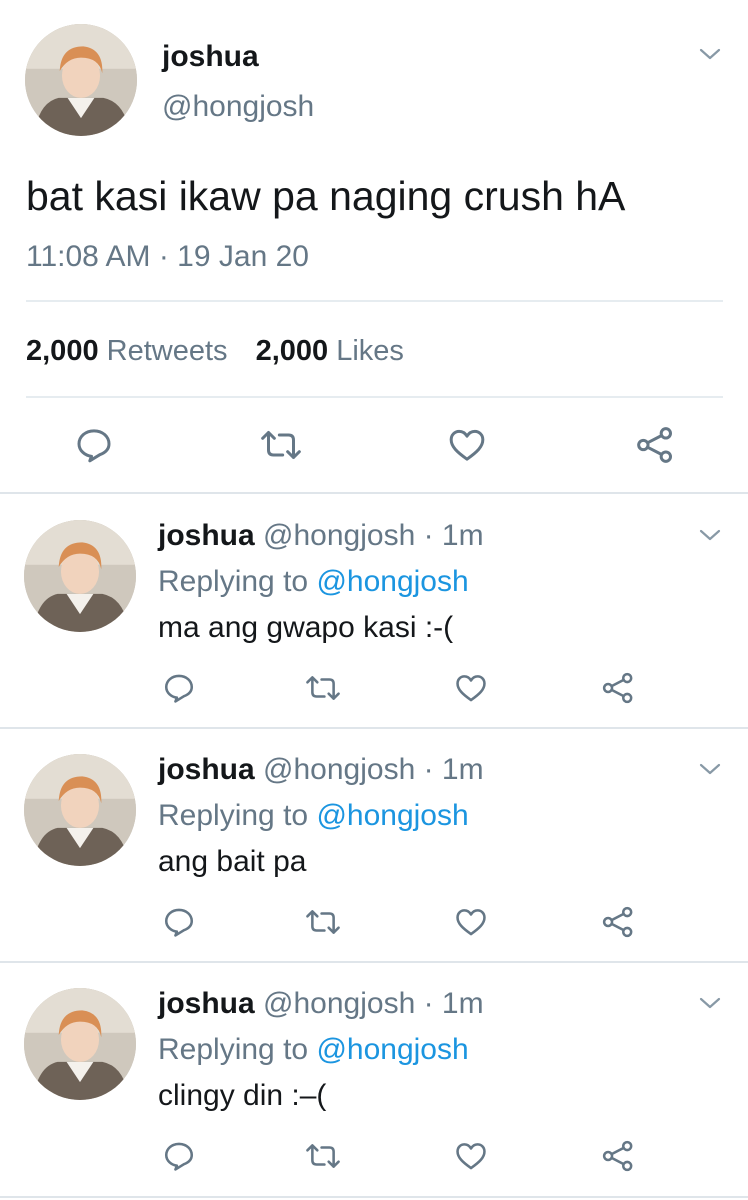  Describe the element at coordinates (167, 257) in the screenshot. I see `tweet-timestamp: 11:08 AM · 19 Jan 20` at that location.